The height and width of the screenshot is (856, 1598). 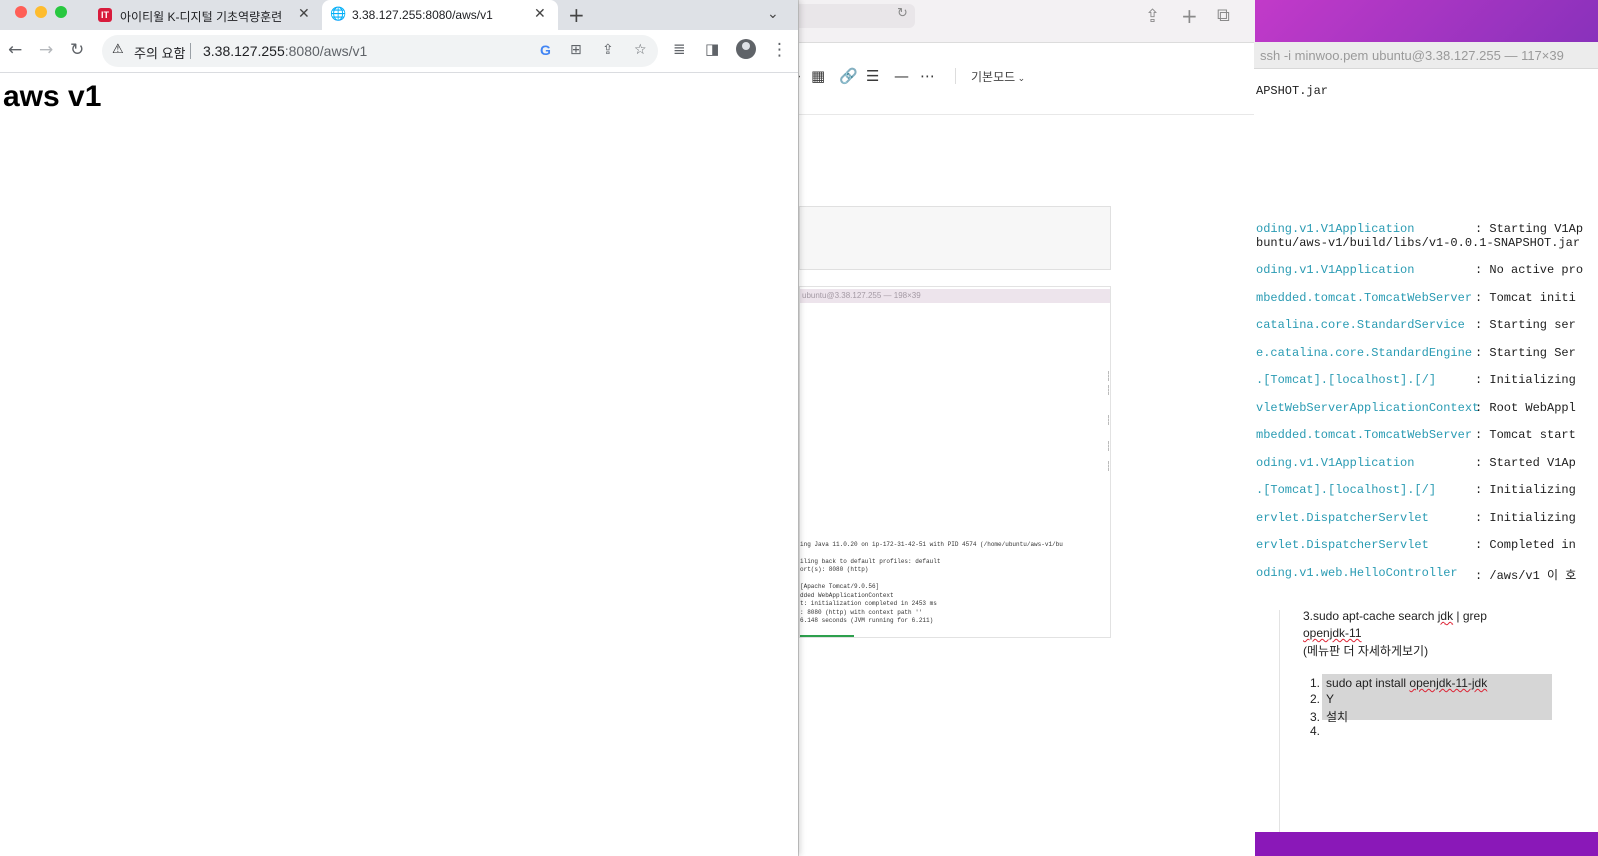 What do you see at coordinates (955, 296) in the screenshot?
I see `embedded-terminal-title: ubuntu@3.38.127.255 — 198×39` at bounding box center [955, 296].